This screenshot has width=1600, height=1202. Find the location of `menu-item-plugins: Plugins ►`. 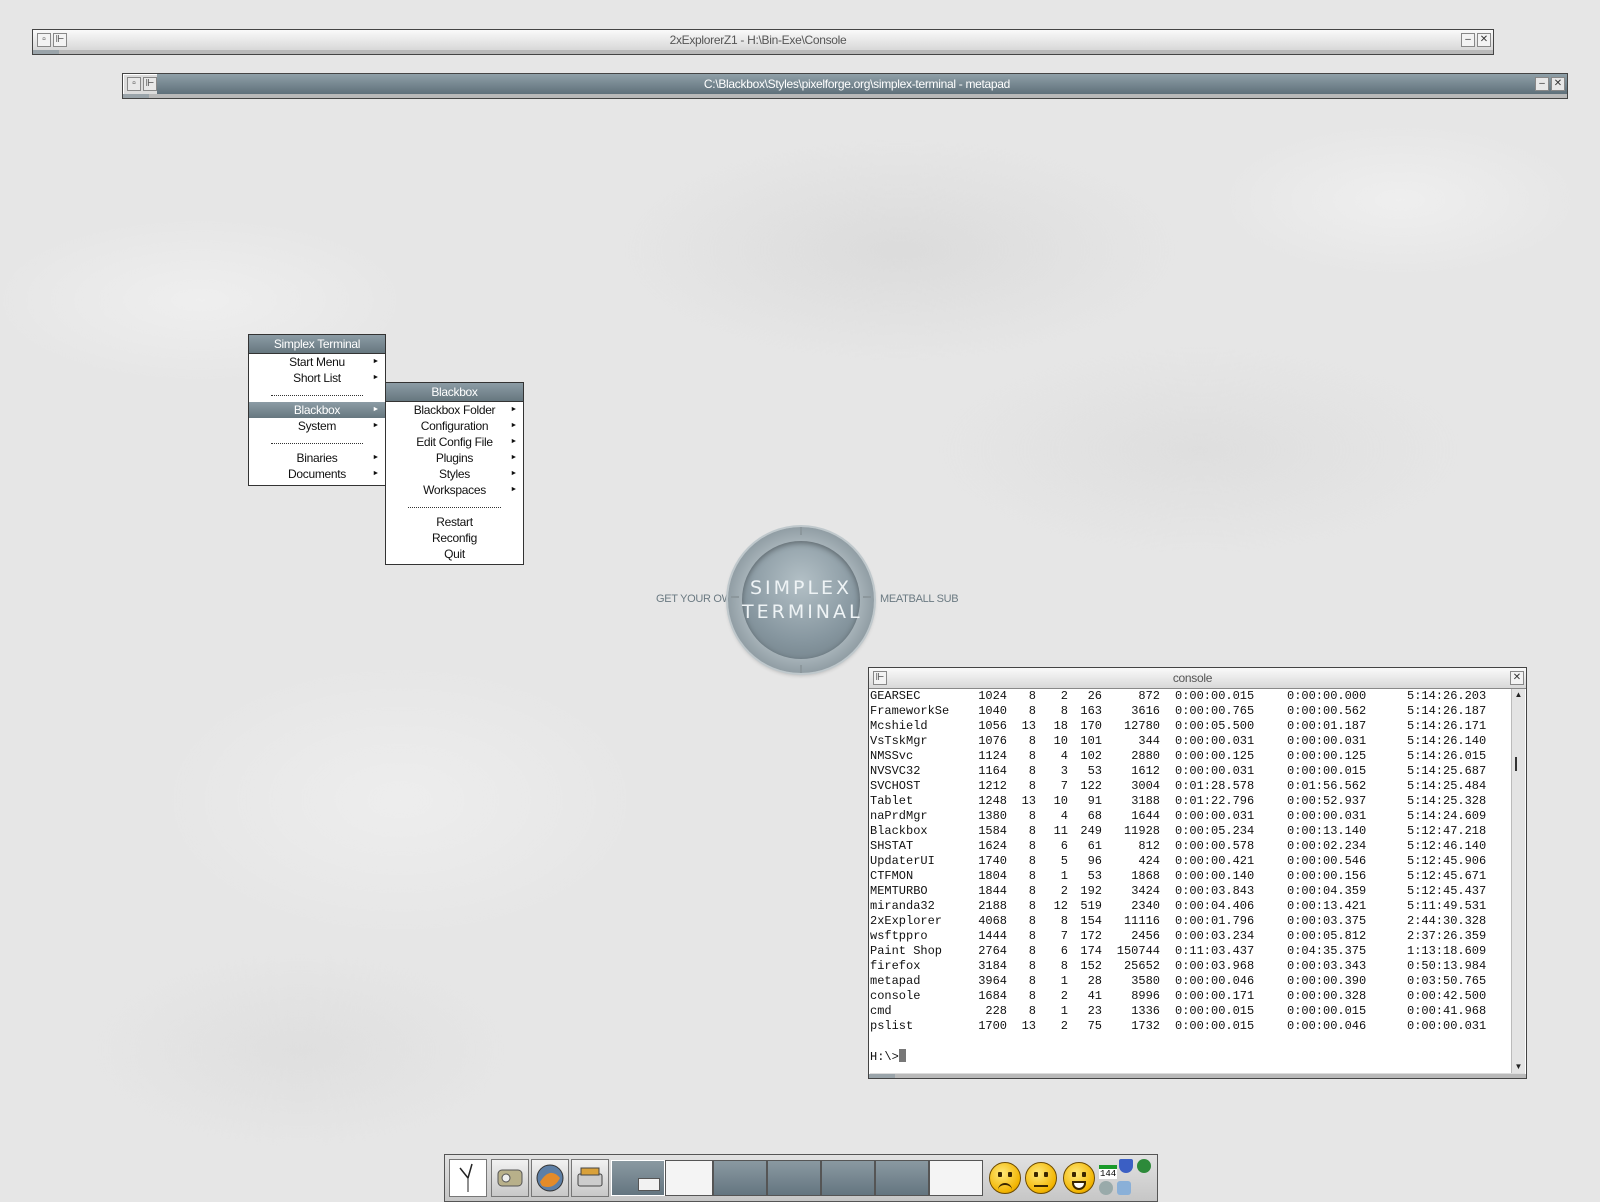

menu-item-plugins: Plugins ► is located at coordinates (454, 458).